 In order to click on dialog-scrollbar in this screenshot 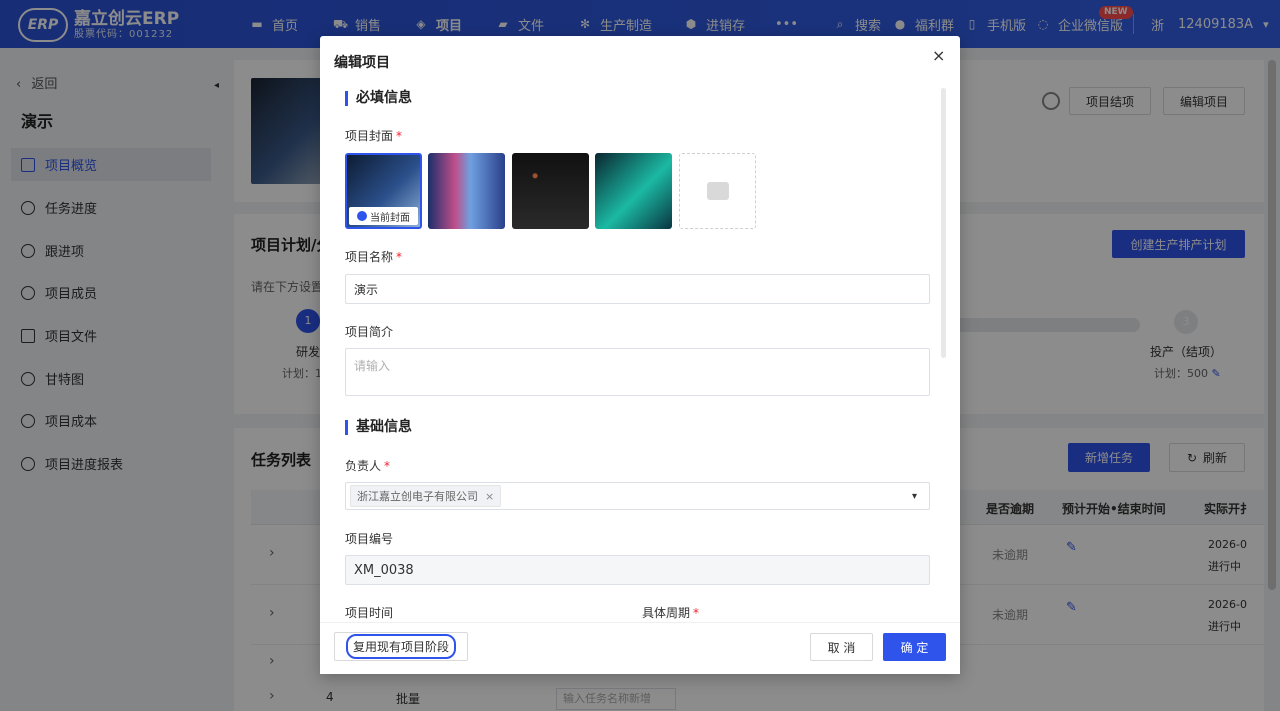, I will do `click(943, 223)`.